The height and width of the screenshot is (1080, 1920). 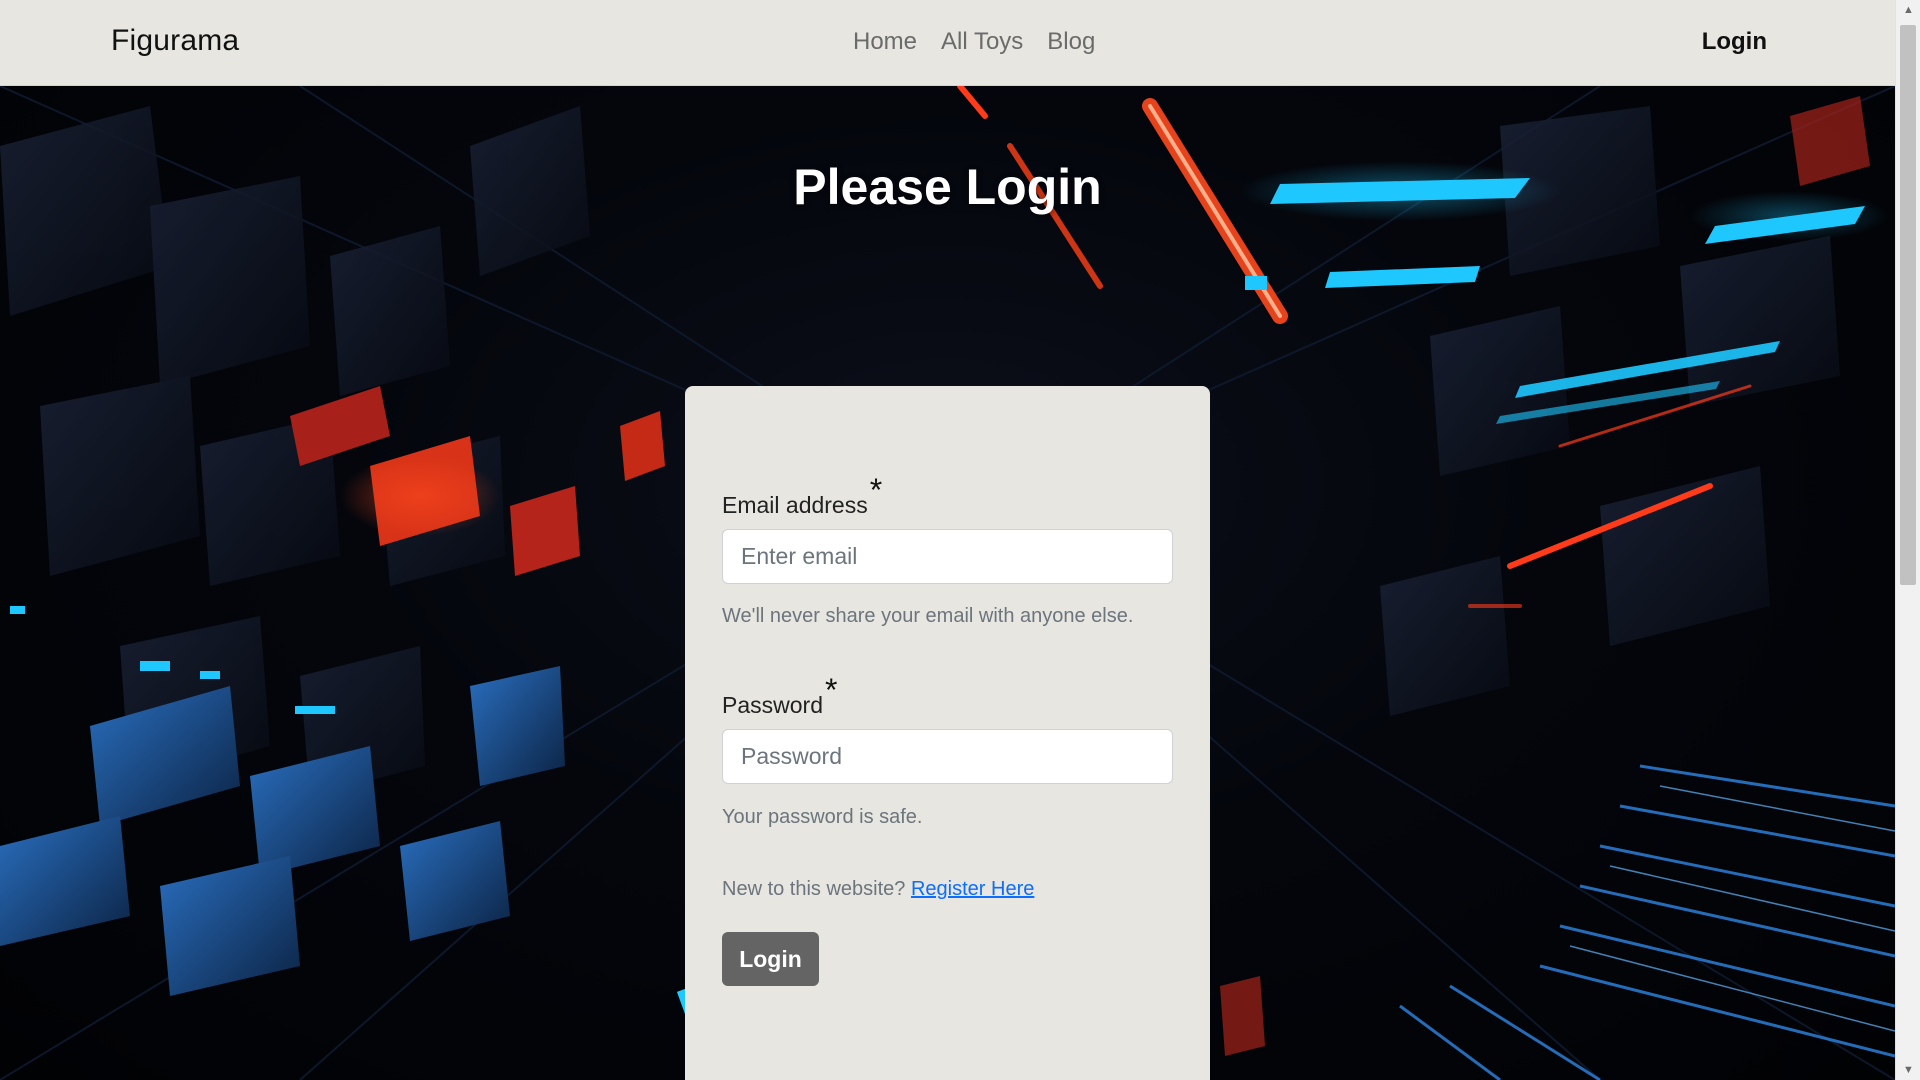 I want to click on scroll-up-arrow-icon: ▲, so click(x=1908, y=10).